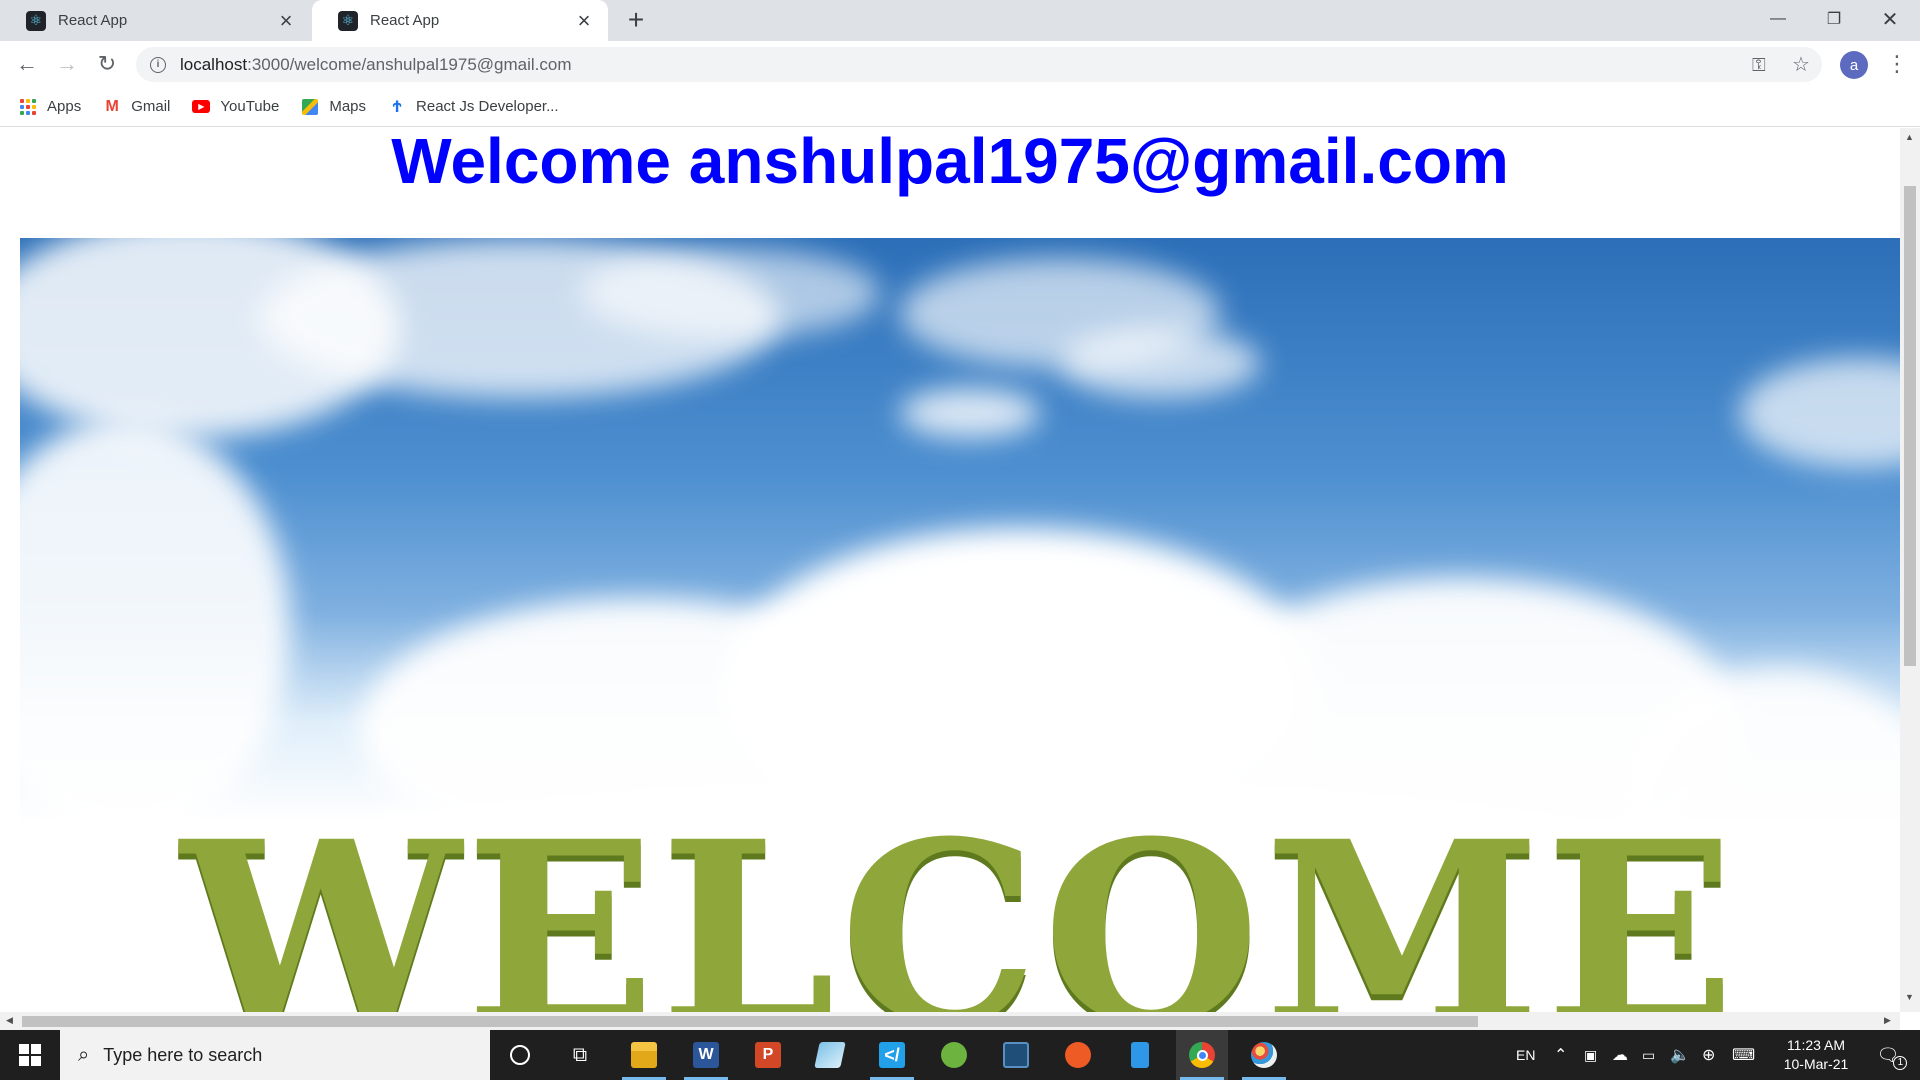  What do you see at coordinates (950, 162) in the screenshot?
I see `welcome-heading: Welcome anshulpal1975@gmail.com` at bounding box center [950, 162].